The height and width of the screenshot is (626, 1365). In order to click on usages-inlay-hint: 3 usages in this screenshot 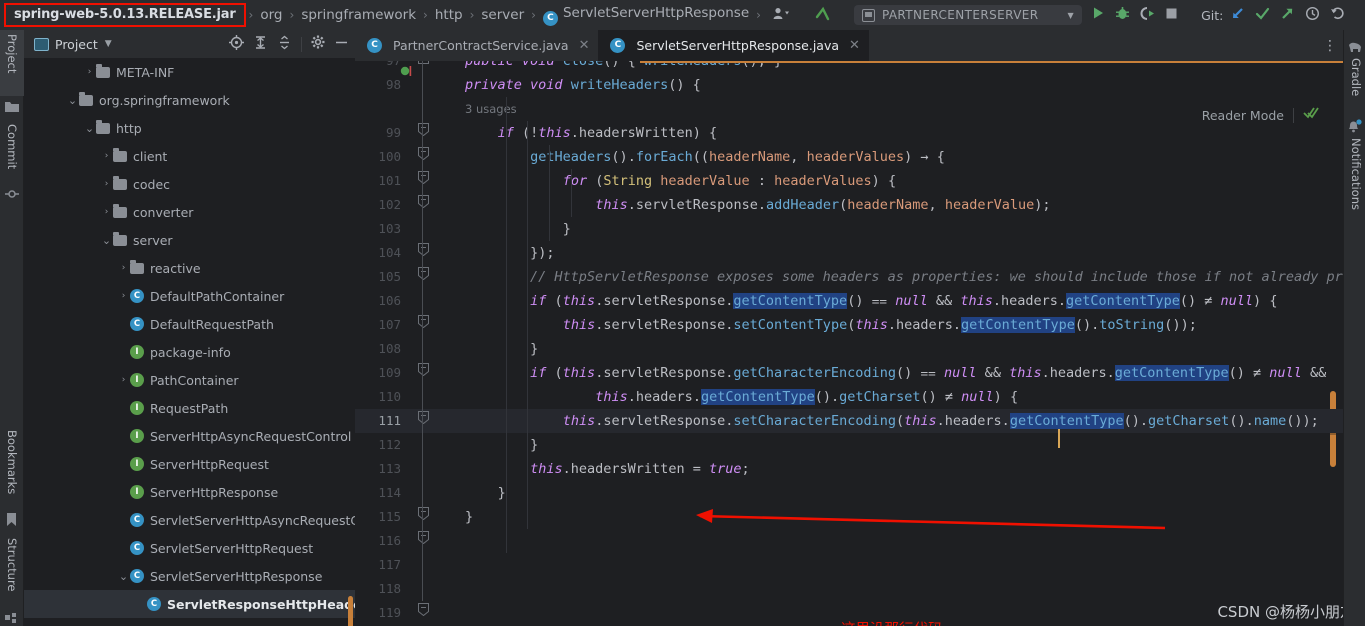, I will do `click(491, 109)`.